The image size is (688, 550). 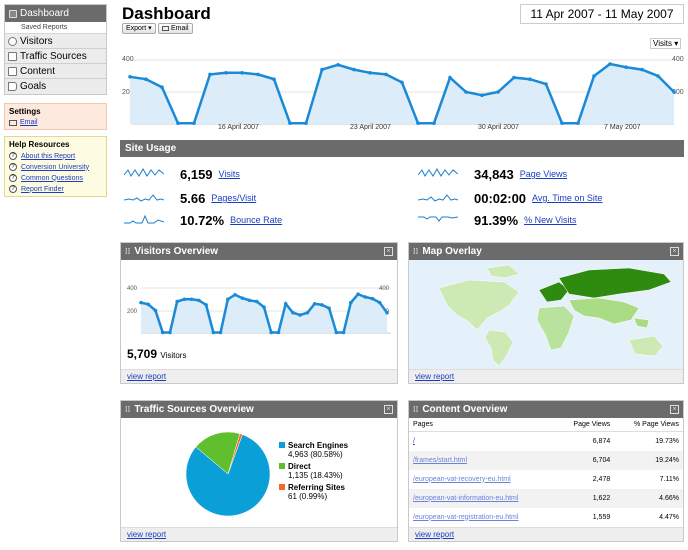 I want to click on nav-dashboard: Dashboard, so click(x=55, y=13).